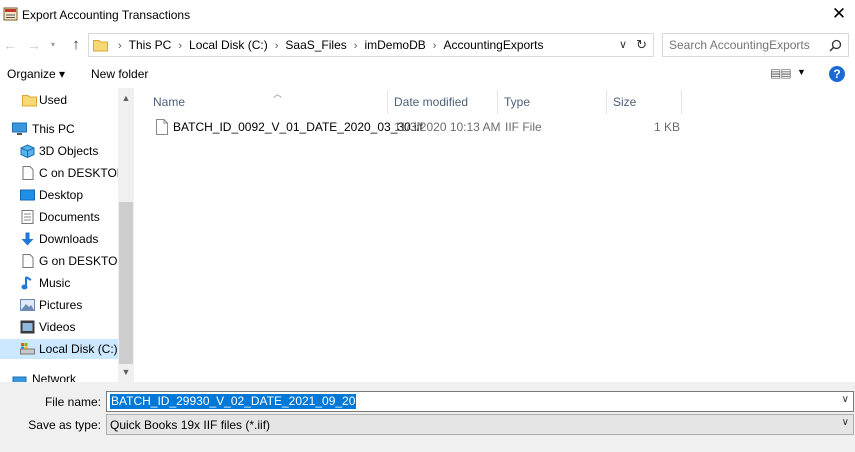 This screenshot has width=855, height=452. Describe the element at coordinates (552, 102) in the screenshot. I see `column-header-type: Type` at that location.